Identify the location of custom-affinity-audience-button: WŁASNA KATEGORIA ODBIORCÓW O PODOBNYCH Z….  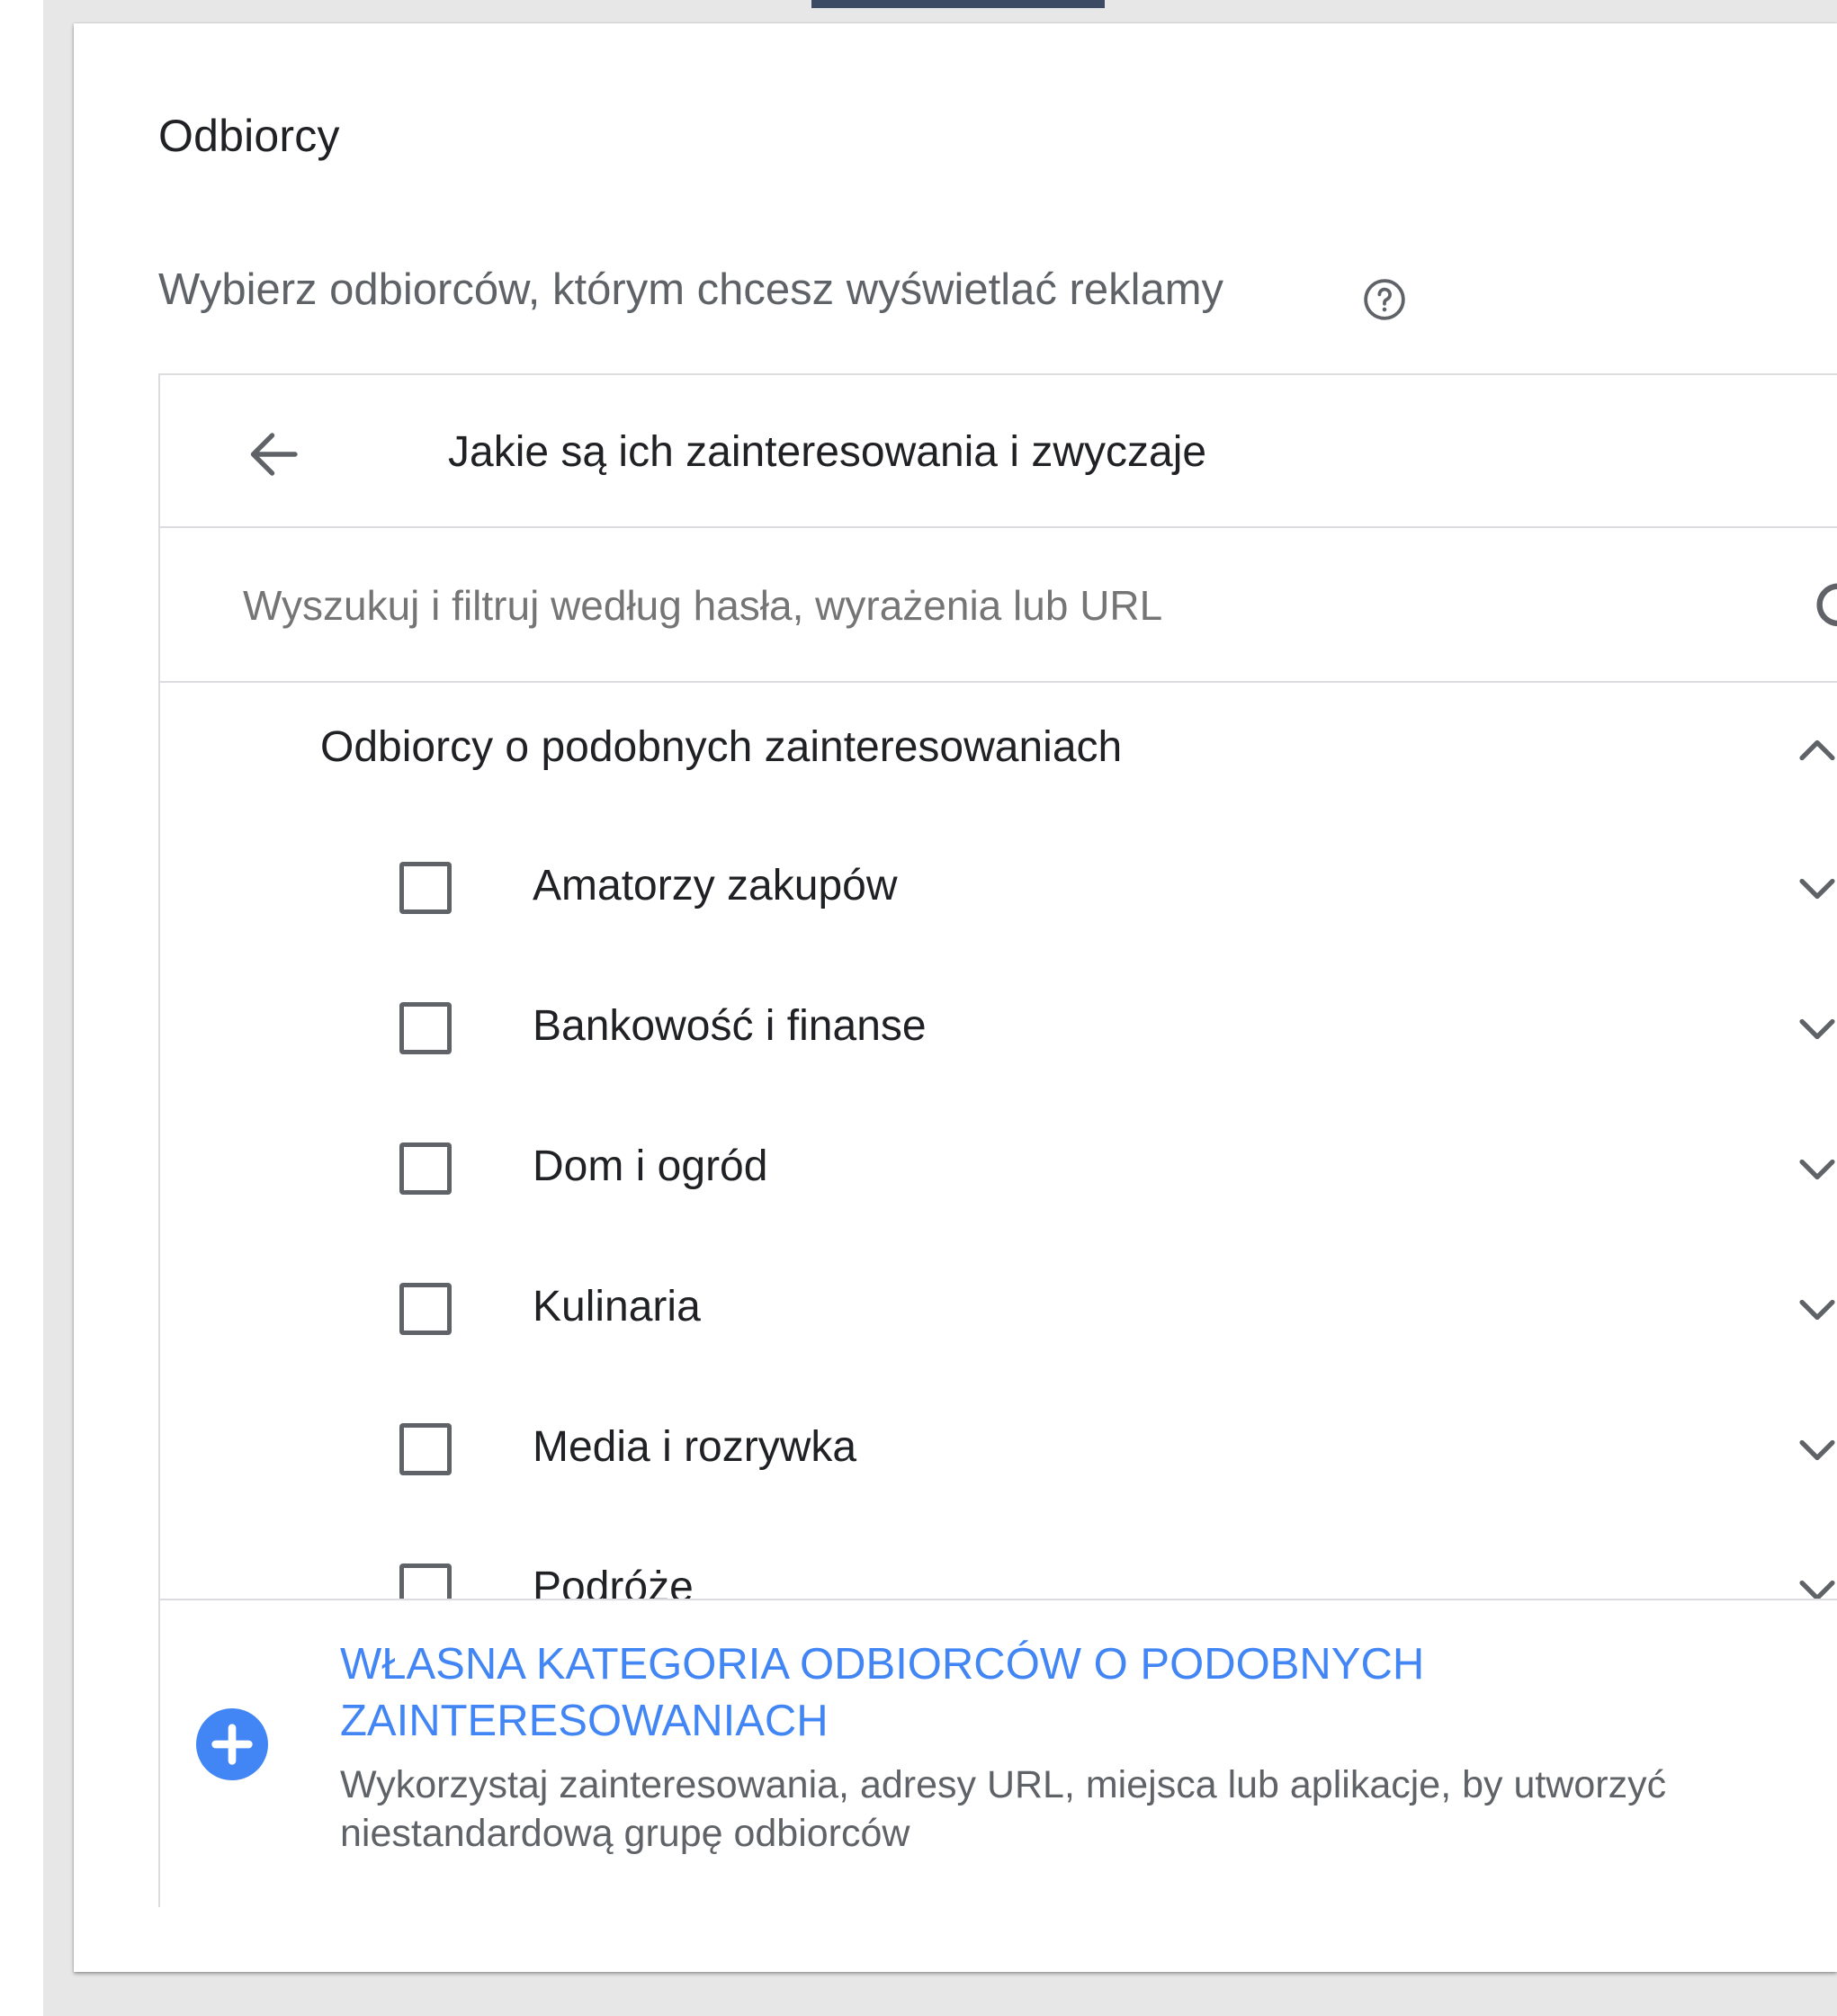
(998, 1753).